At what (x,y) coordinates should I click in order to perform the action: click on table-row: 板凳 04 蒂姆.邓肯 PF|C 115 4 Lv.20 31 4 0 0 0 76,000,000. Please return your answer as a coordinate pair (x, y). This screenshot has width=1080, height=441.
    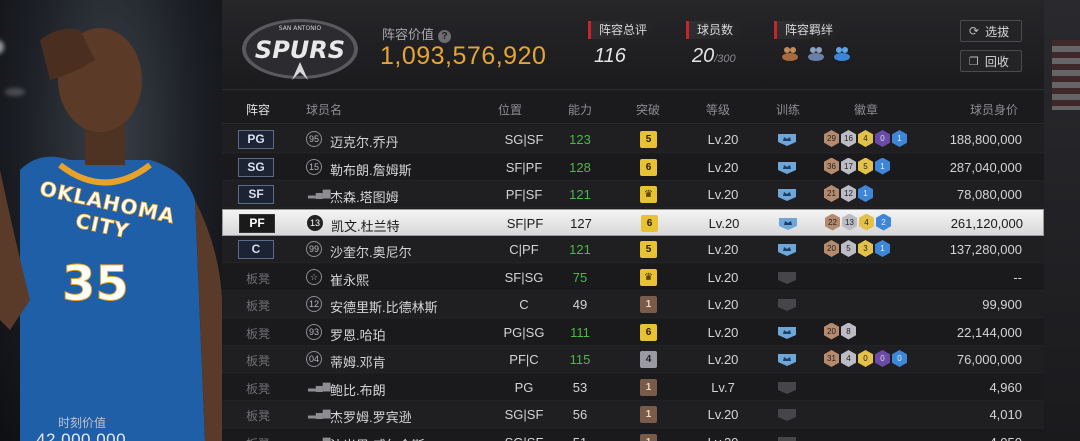
    Looking at the image, I should click on (633, 359).